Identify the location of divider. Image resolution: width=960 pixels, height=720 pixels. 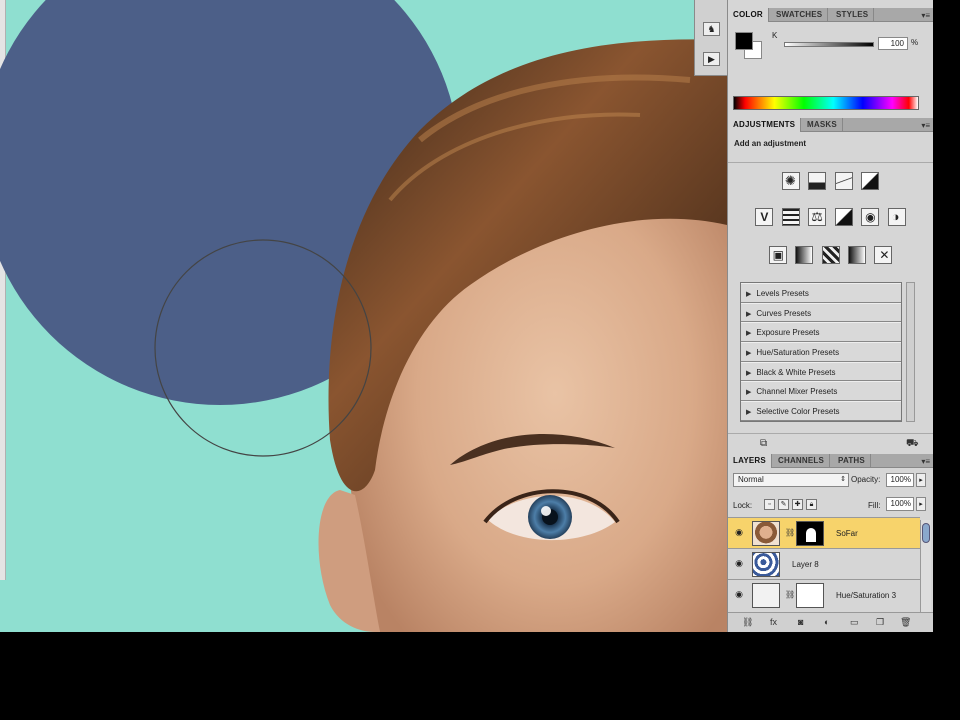
(830, 162).